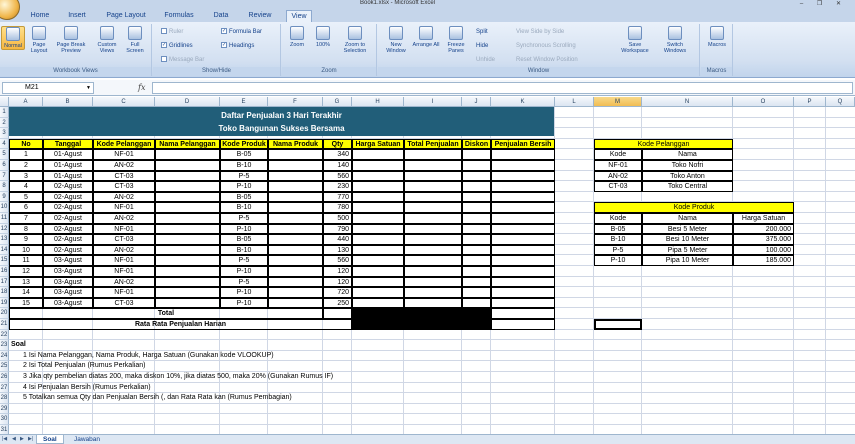 The height and width of the screenshot is (444, 855). Describe the element at coordinates (4, 271) in the screenshot. I see `row-header: 16` at that location.